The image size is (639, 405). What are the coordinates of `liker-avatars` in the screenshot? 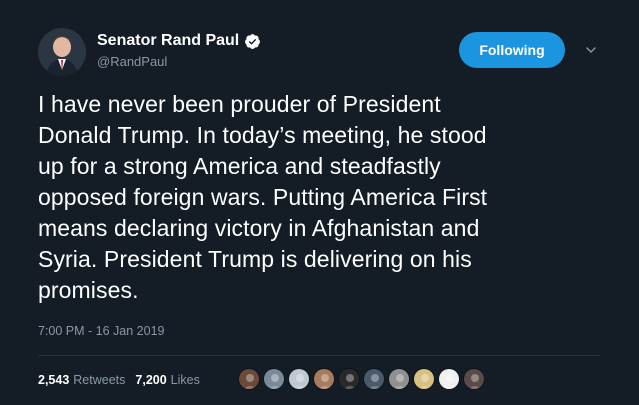 It's located at (363, 379).